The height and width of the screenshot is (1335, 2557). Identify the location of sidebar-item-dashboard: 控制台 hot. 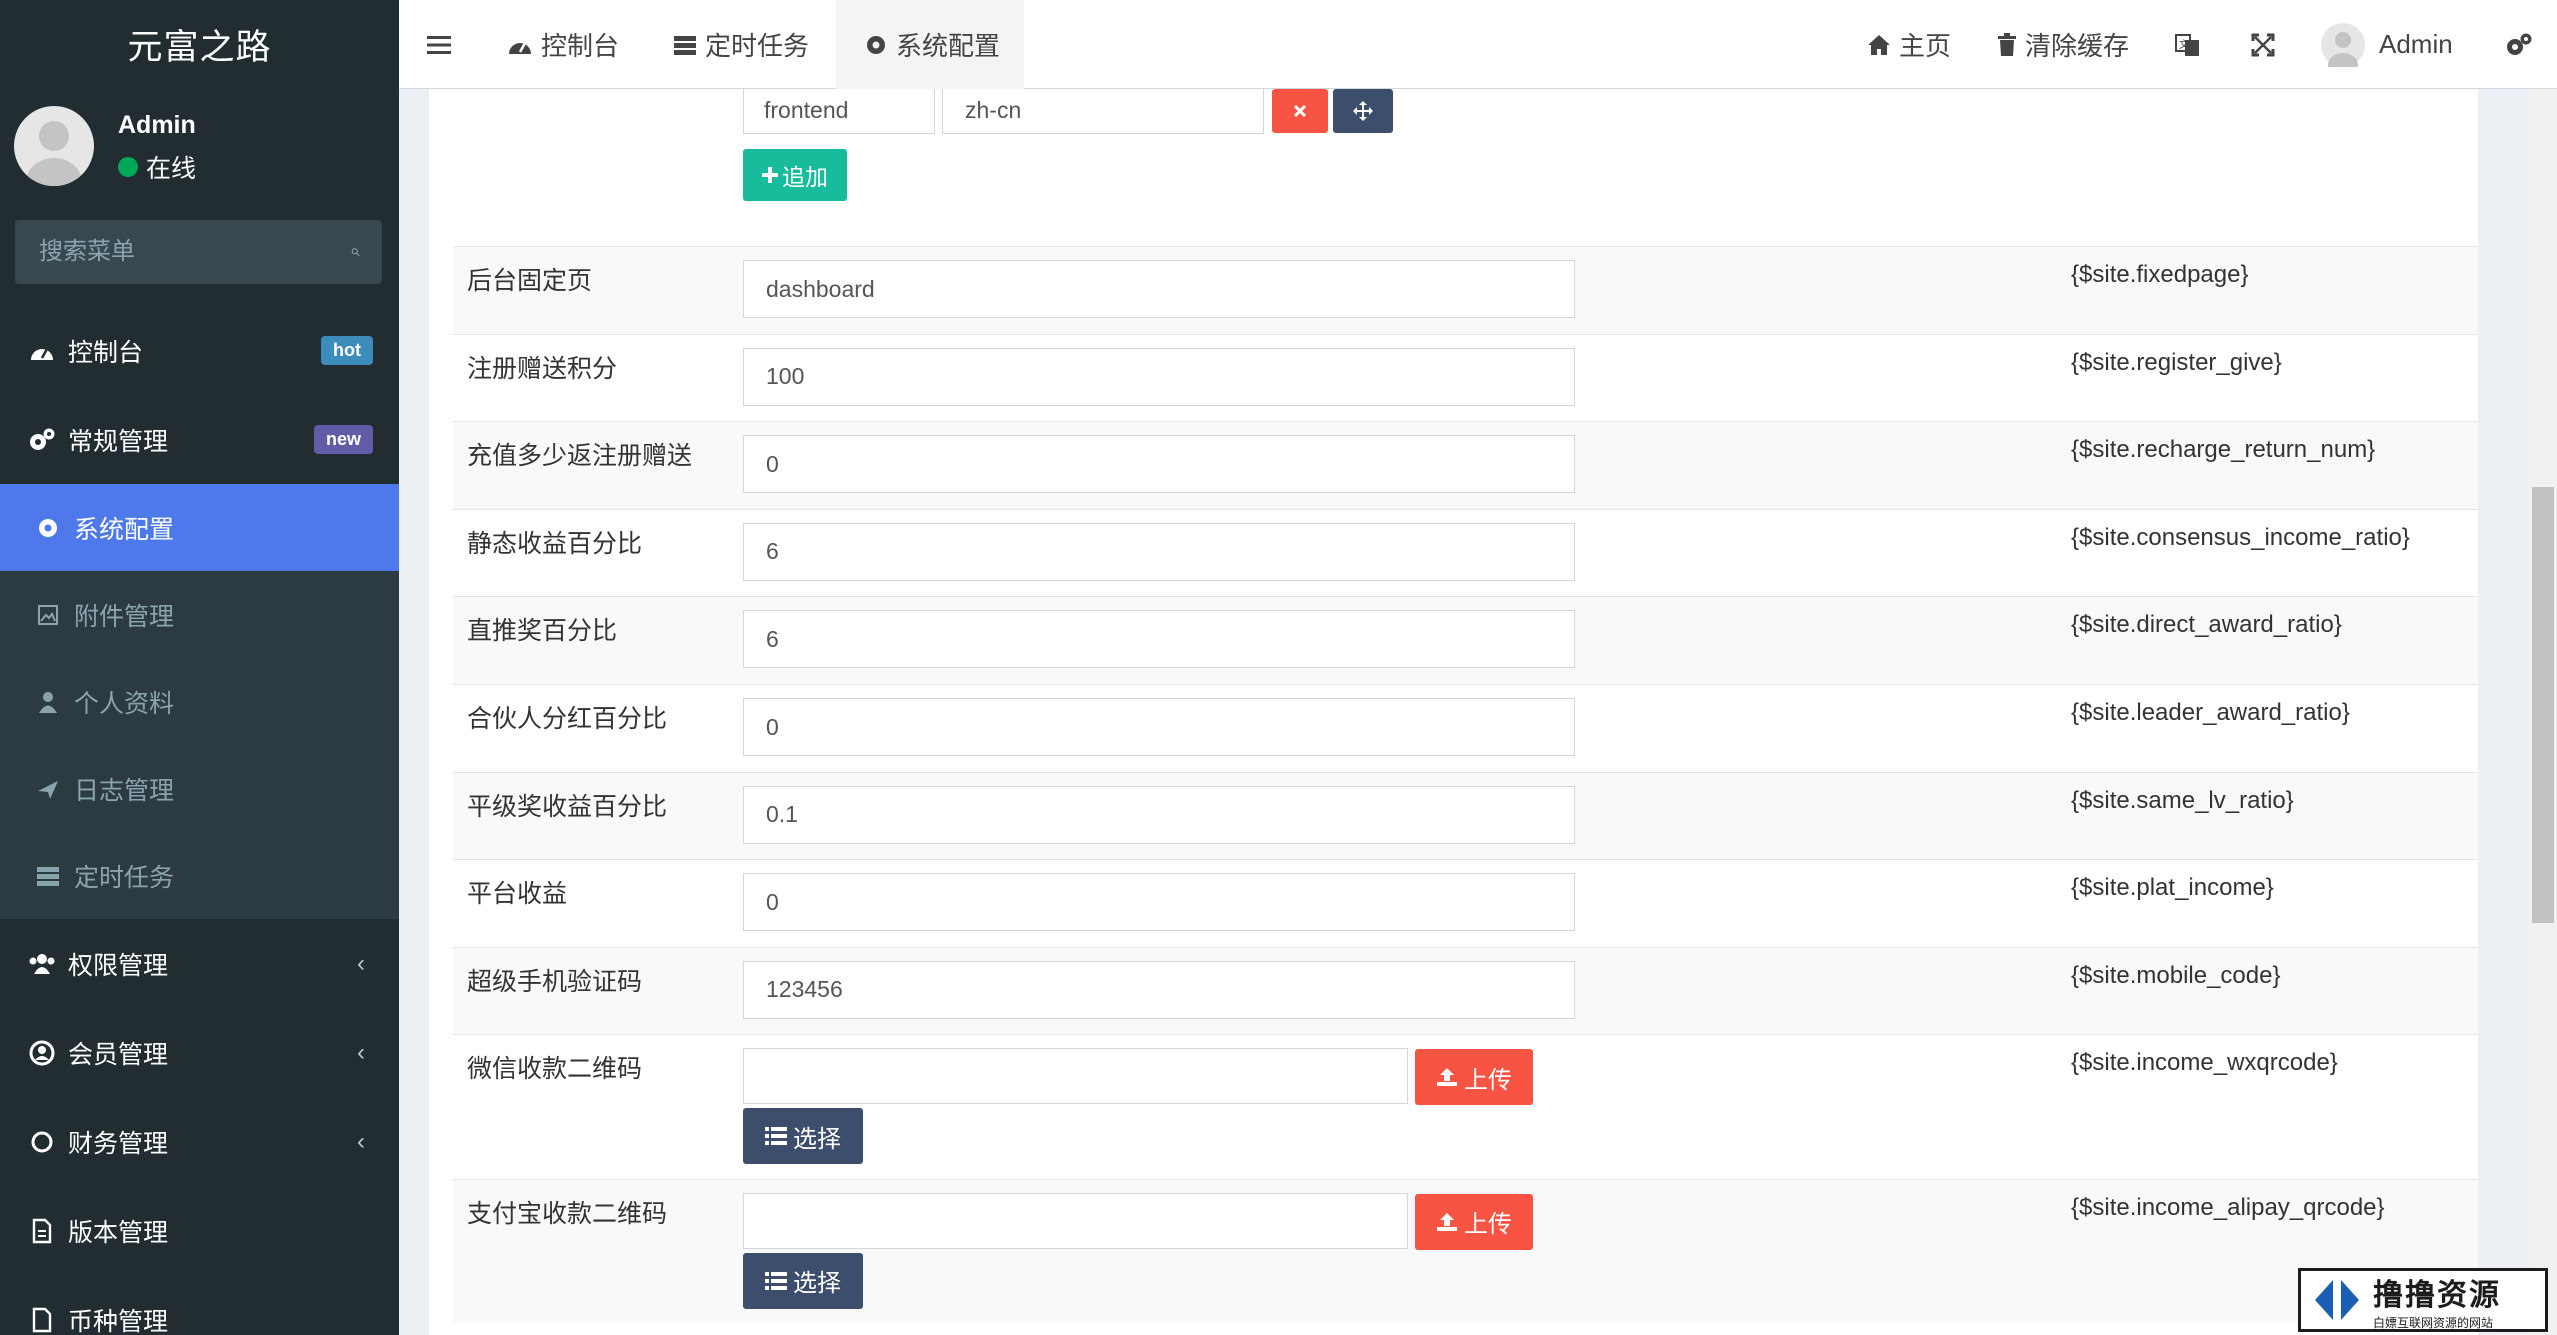
(199, 350).